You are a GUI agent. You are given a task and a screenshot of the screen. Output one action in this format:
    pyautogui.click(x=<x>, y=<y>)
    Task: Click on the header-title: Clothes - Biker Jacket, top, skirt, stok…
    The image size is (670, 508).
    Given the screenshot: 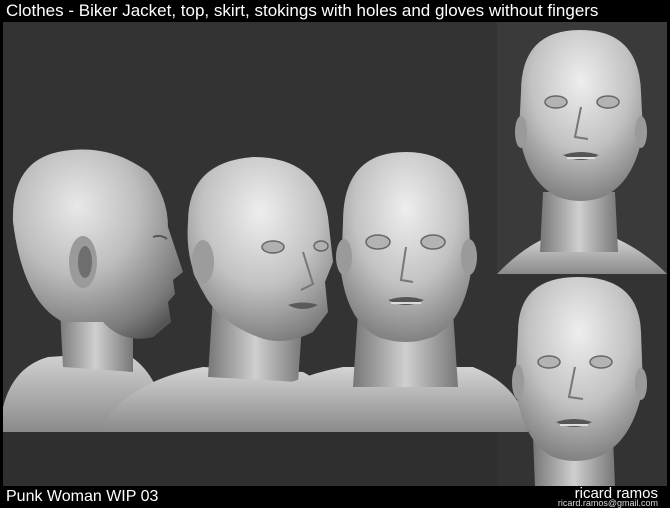 What is the action you would take?
    pyautogui.click(x=302, y=10)
    